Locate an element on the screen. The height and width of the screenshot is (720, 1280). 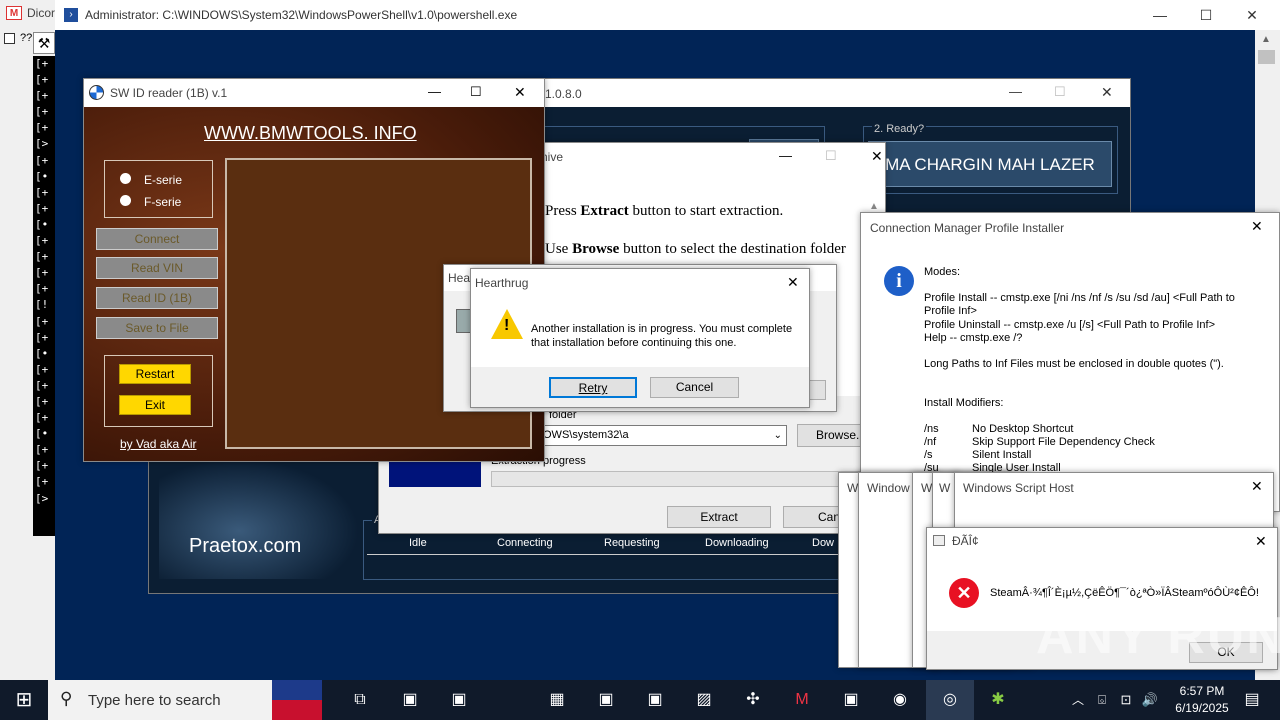
radio-f-serie is located at coordinates (125, 200).